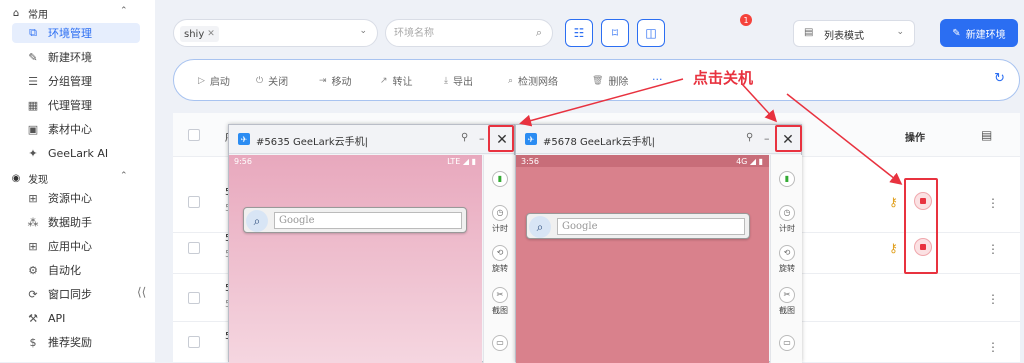 The image size is (1024, 363). What do you see at coordinates (500, 228) in the screenshot?
I see `timer-label: 计时` at bounding box center [500, 228].